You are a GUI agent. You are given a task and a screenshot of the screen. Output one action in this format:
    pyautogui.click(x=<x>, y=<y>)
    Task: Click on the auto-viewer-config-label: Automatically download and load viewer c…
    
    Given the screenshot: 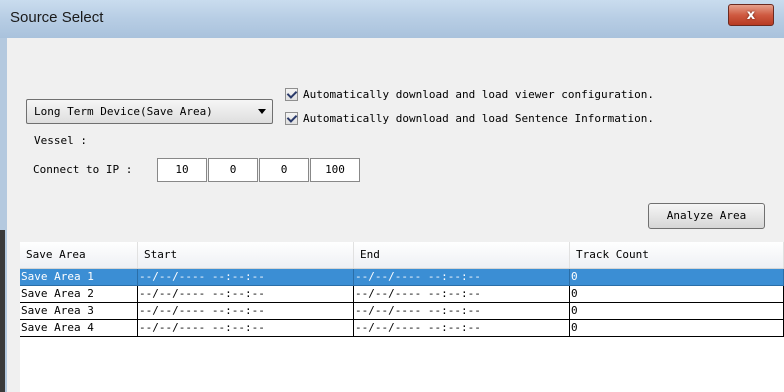 What is the action you would take?
    pyautogui.click(x=478, y=94)
    